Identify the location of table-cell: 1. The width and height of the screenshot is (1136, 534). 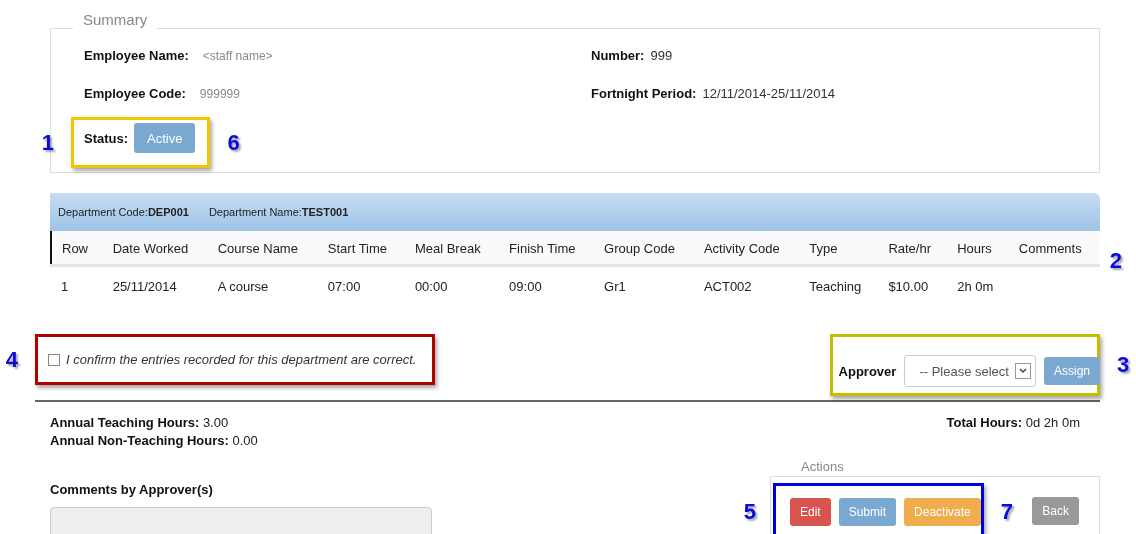
(77, 285).